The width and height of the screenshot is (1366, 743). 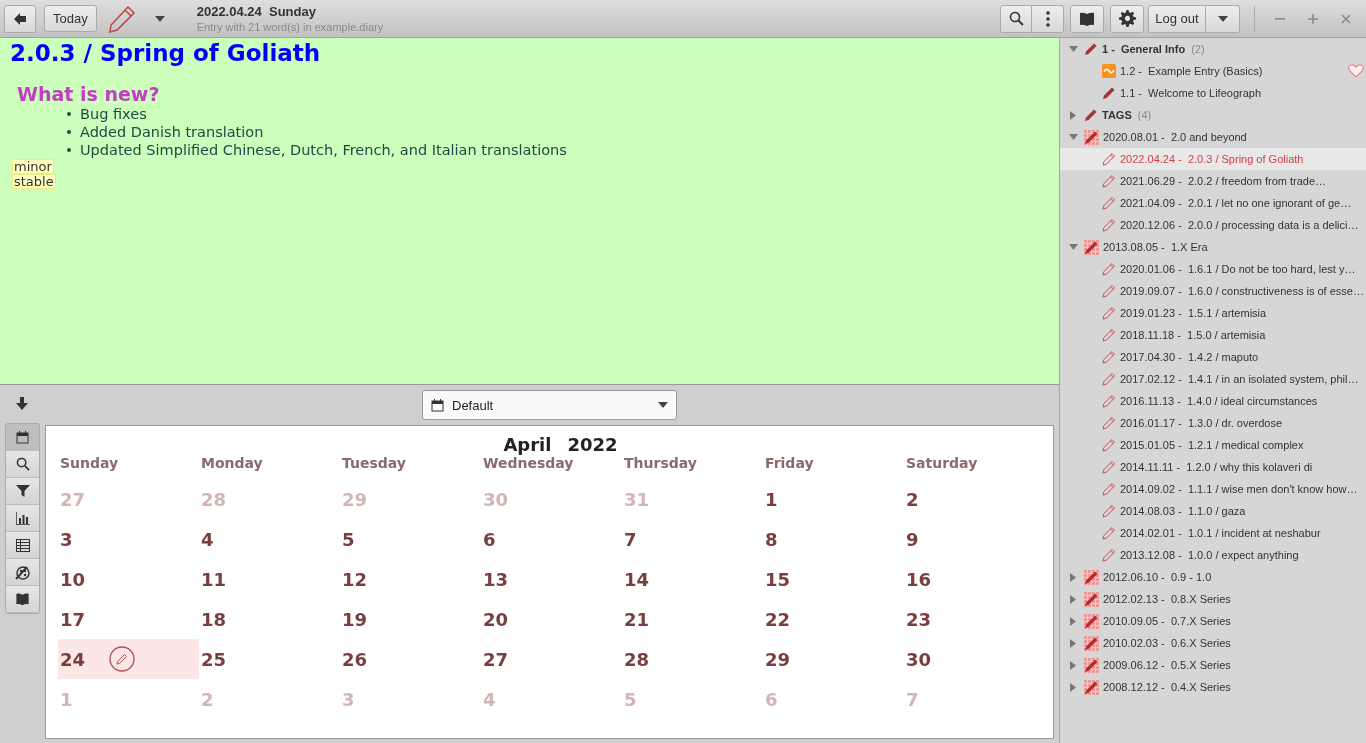 What do you see at coordinates (1016, 18) in the screenshot?
I see `search-button` at bounding box center [1016, 18].